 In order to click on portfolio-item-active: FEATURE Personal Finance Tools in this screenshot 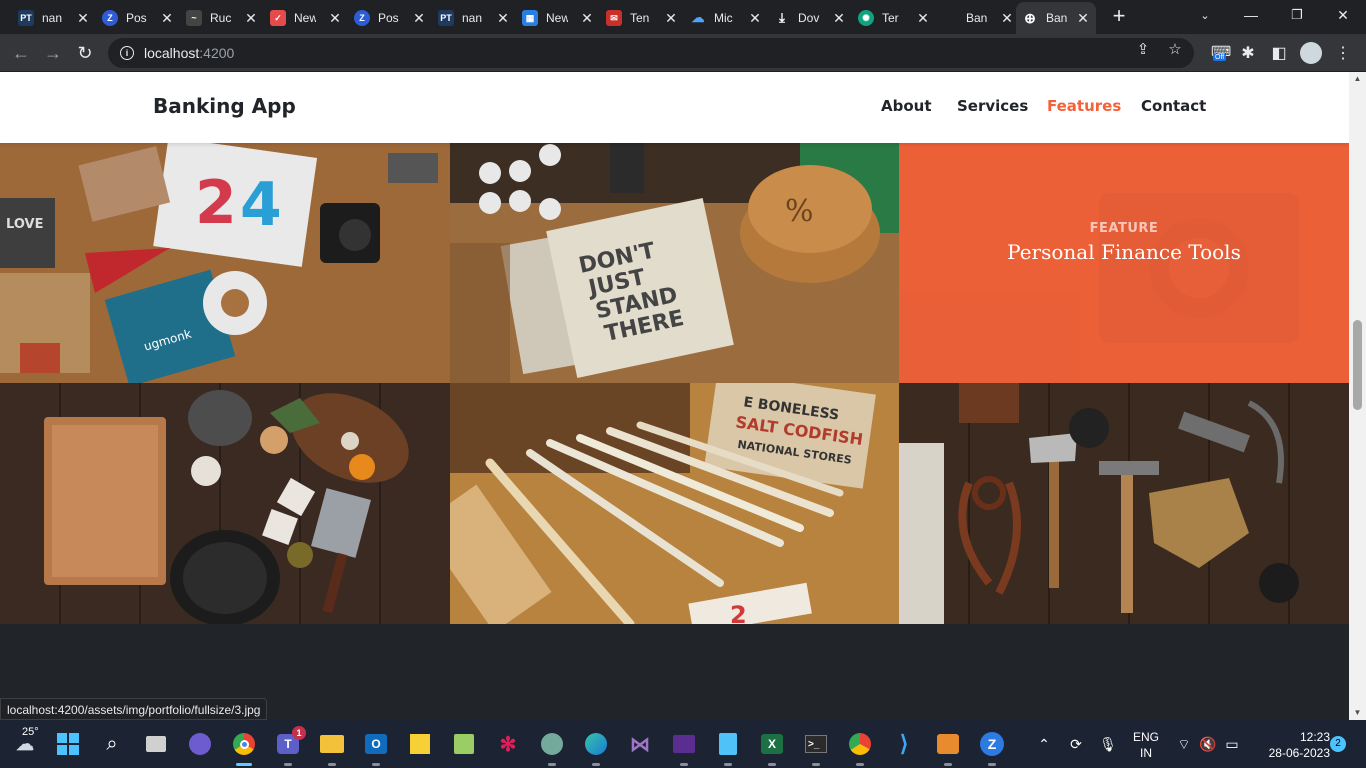, I will do `click(1124, 263)`.